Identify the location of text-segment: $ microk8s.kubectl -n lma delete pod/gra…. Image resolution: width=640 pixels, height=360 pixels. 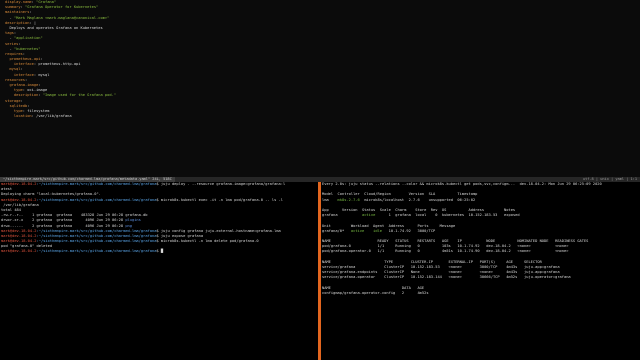
(207, 241).